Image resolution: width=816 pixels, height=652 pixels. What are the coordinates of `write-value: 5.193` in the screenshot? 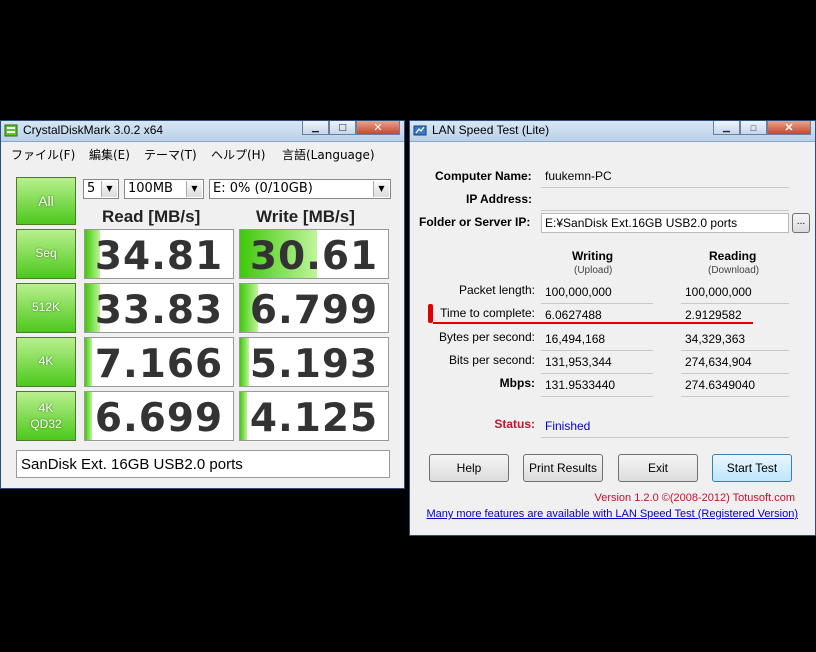 It's located at (314, 364).